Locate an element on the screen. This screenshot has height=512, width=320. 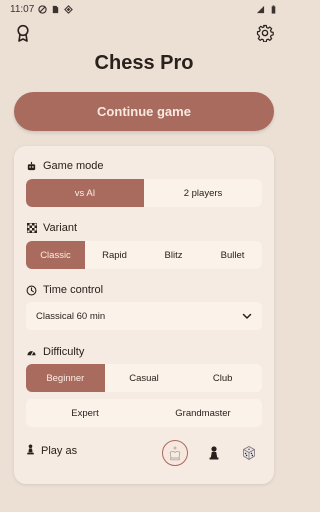
robot-icon is located at coordinates (31, 166).